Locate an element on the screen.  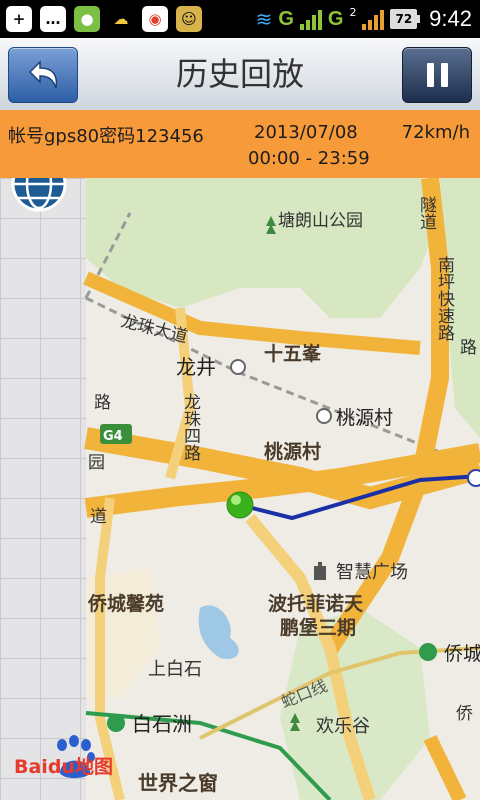
signal-2-icon is located at coordinates (373, 19).